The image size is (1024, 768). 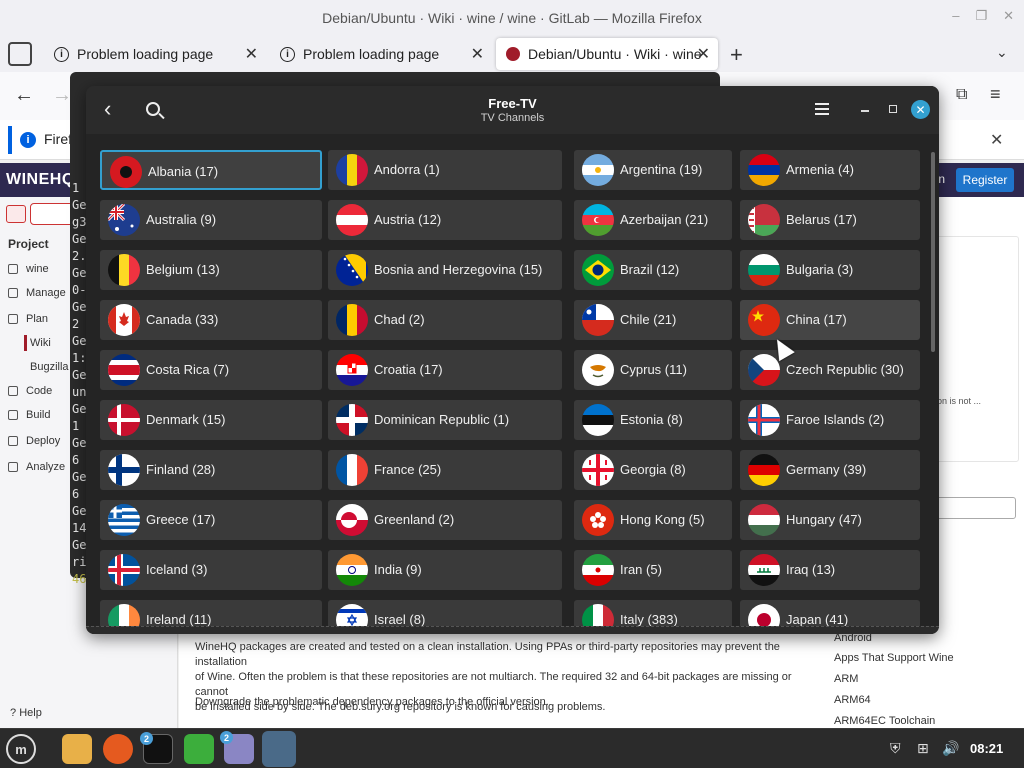 I want to click on terminal-line: un, so click(x=79, y=392).